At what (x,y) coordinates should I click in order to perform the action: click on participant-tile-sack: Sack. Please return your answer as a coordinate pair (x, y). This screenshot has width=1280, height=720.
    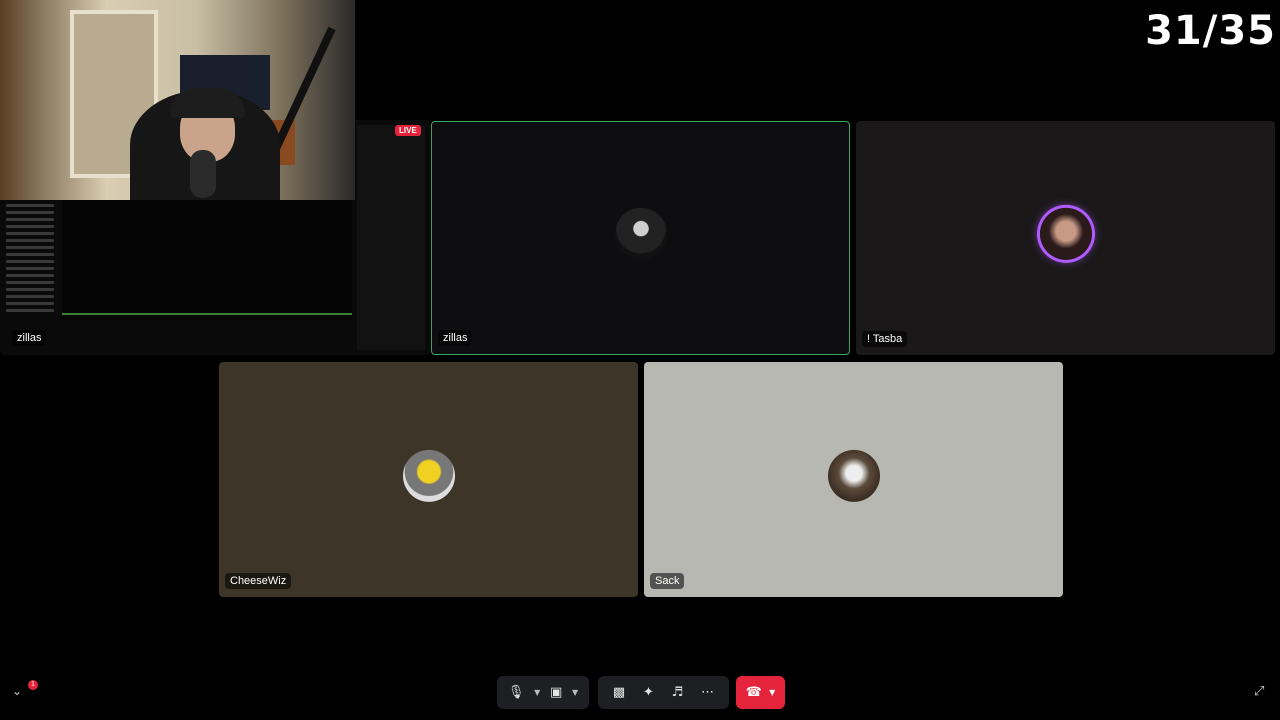
    Looking at the image, I should click on (853, 479).